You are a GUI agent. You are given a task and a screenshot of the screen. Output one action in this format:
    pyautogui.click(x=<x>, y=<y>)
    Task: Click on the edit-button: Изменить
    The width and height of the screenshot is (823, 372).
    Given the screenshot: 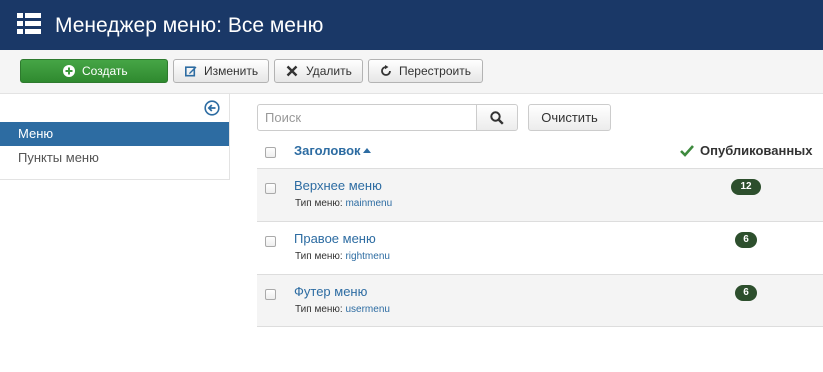 What is the action you would take?
    pyautogui.click(x=221, y=71)
    